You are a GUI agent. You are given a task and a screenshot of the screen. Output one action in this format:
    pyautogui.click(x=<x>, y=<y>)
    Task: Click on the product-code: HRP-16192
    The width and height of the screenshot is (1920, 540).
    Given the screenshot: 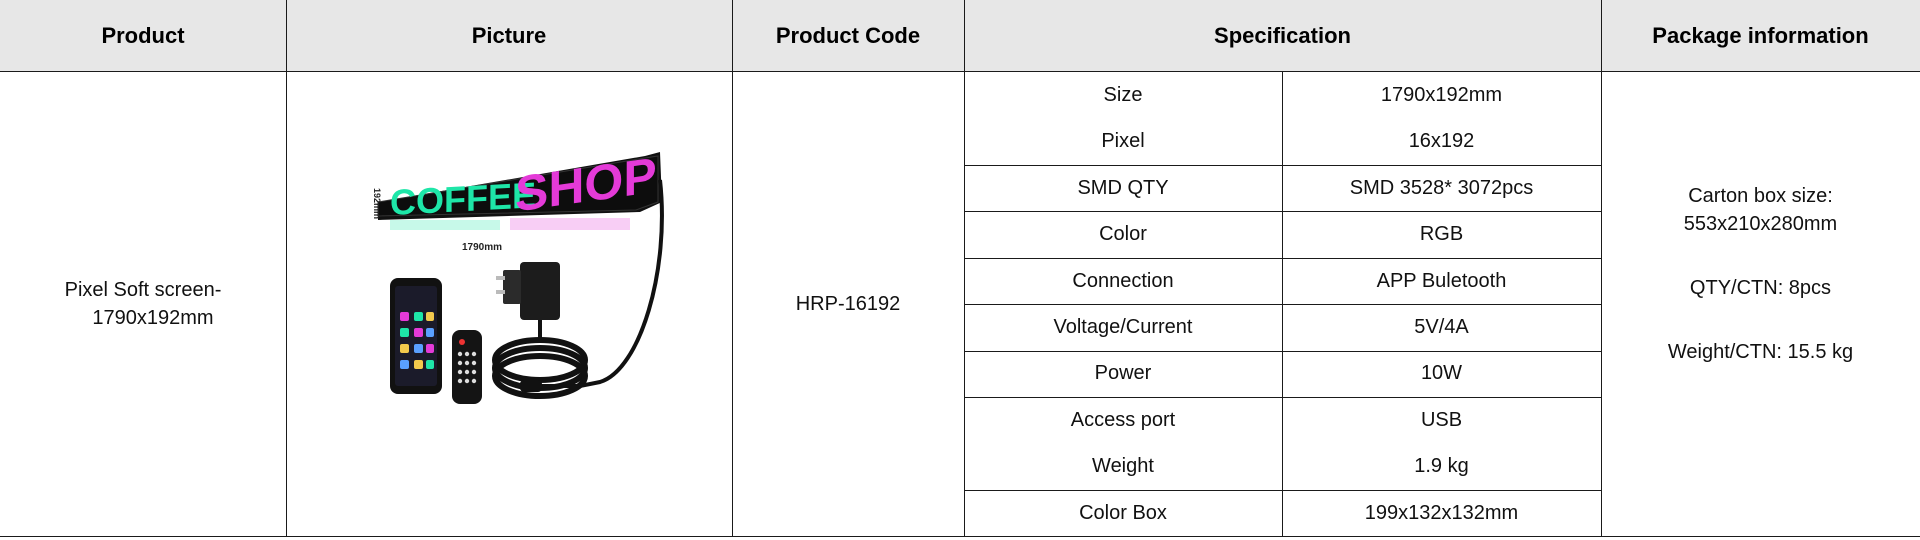 What is the action you would take?
    pyautogui.click(x=848, y=304)
    